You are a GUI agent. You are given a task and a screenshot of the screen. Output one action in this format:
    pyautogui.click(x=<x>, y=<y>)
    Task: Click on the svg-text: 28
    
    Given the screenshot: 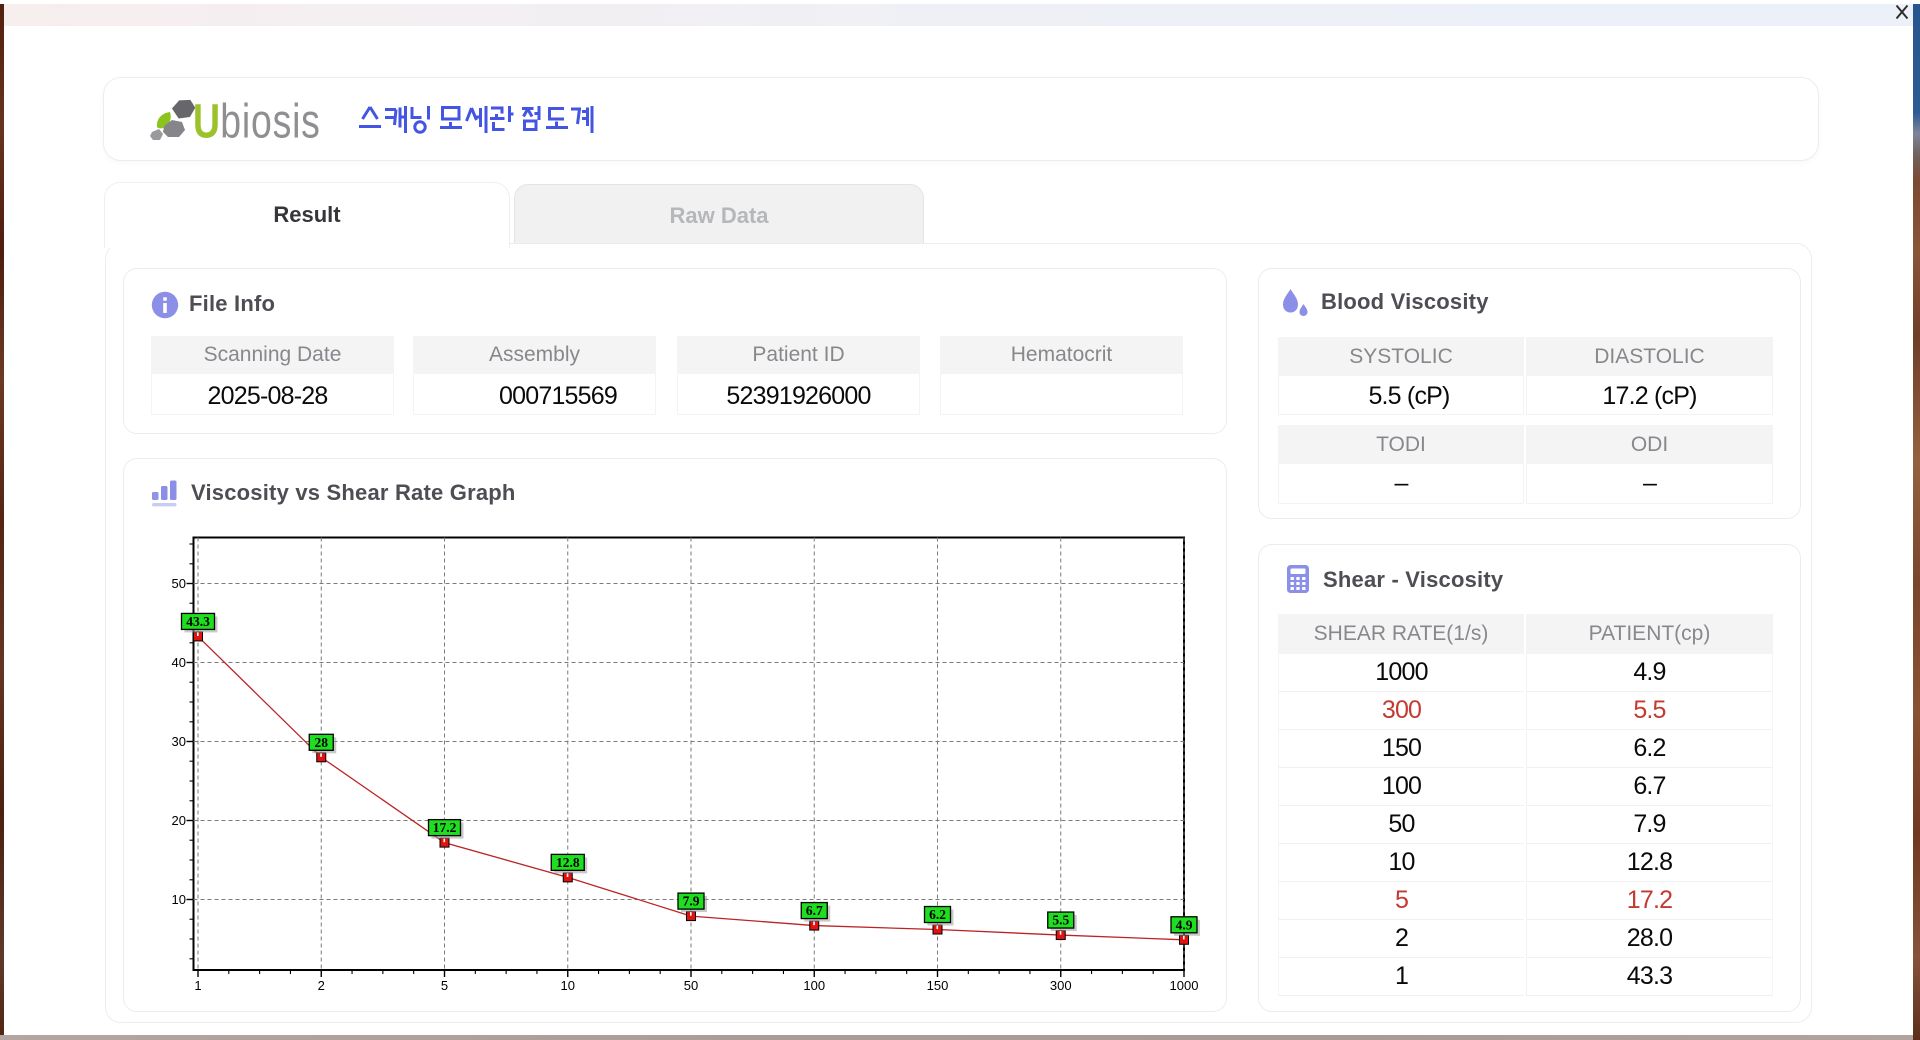 What is the action you would take?
    pyautogui.click(x=322, y=742)
    